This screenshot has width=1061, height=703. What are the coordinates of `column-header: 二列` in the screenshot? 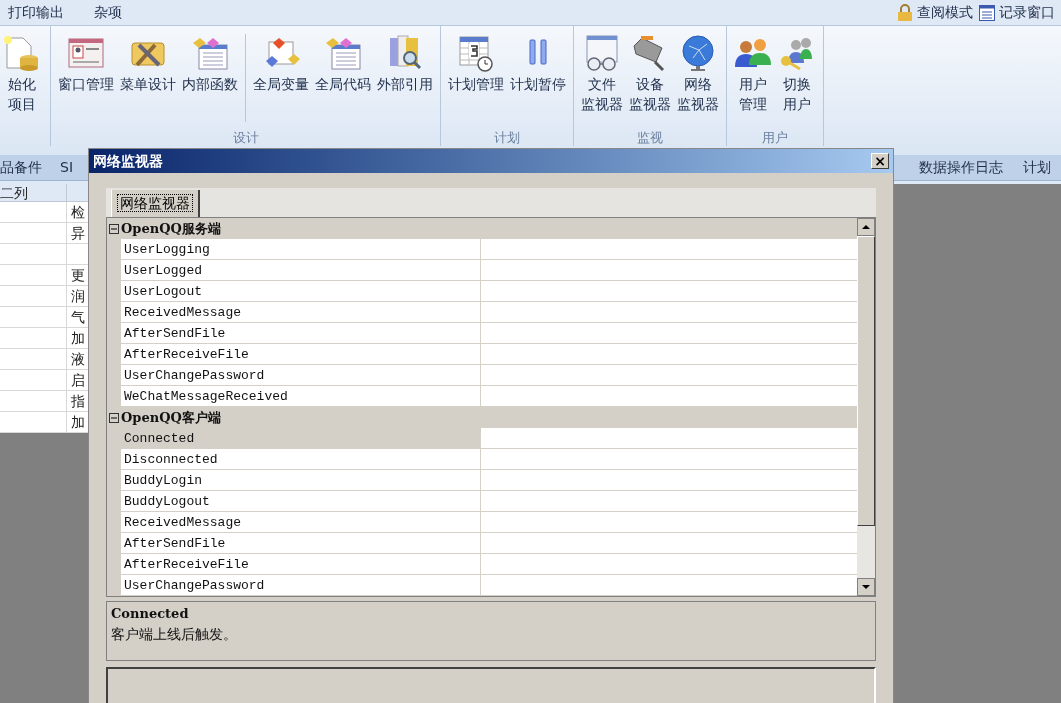 It's located at (33, 192).